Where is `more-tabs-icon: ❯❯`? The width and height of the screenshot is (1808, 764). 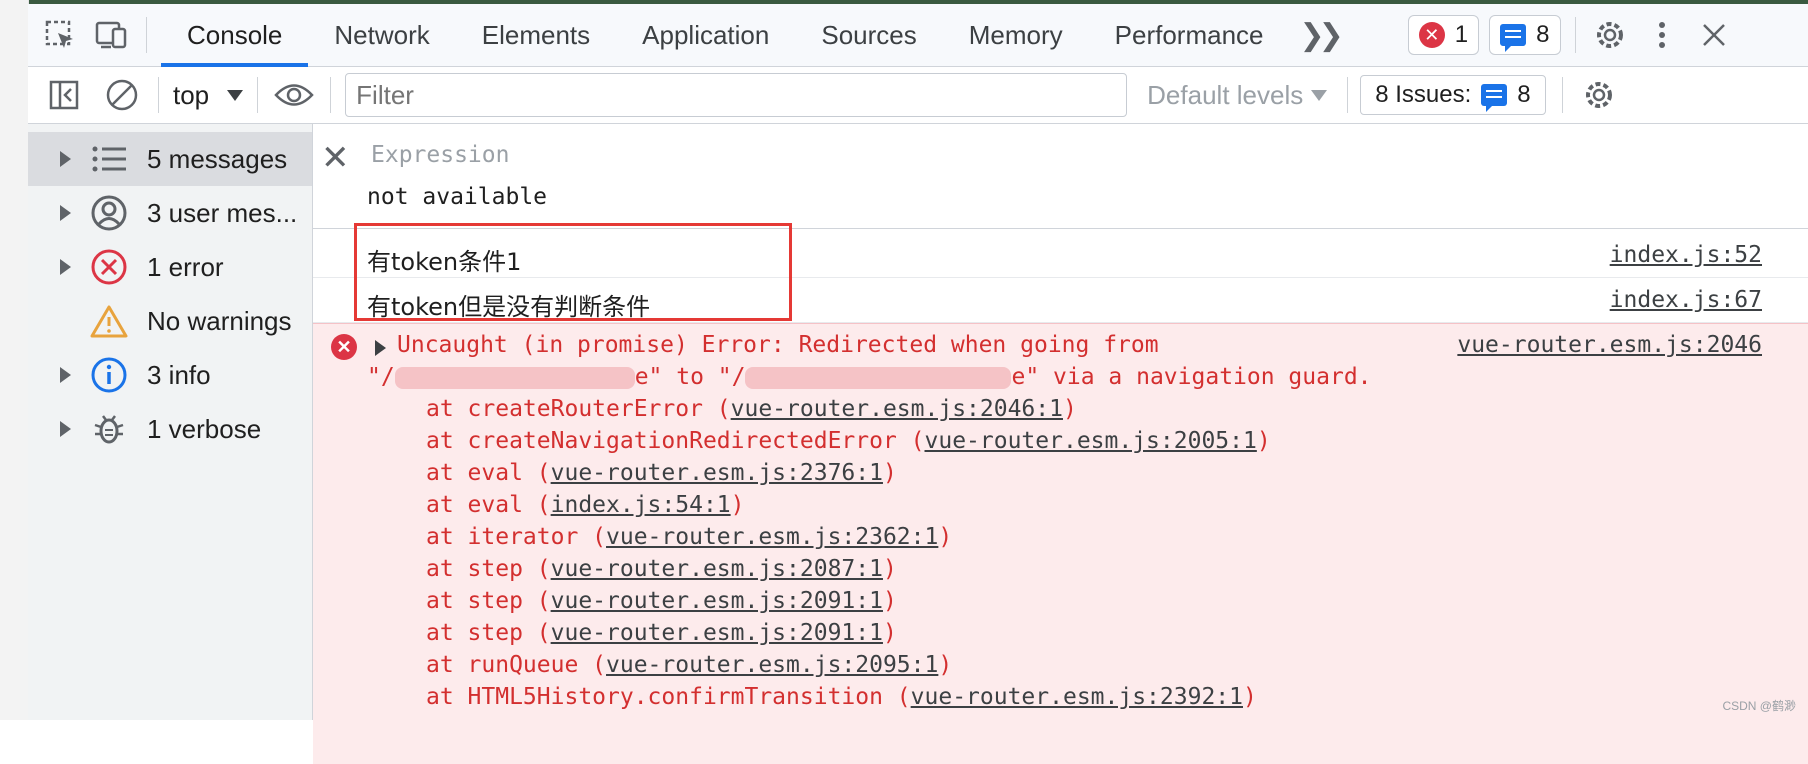
more-tabs-icon: ❯❯ is located at coordinates (1322, 35).